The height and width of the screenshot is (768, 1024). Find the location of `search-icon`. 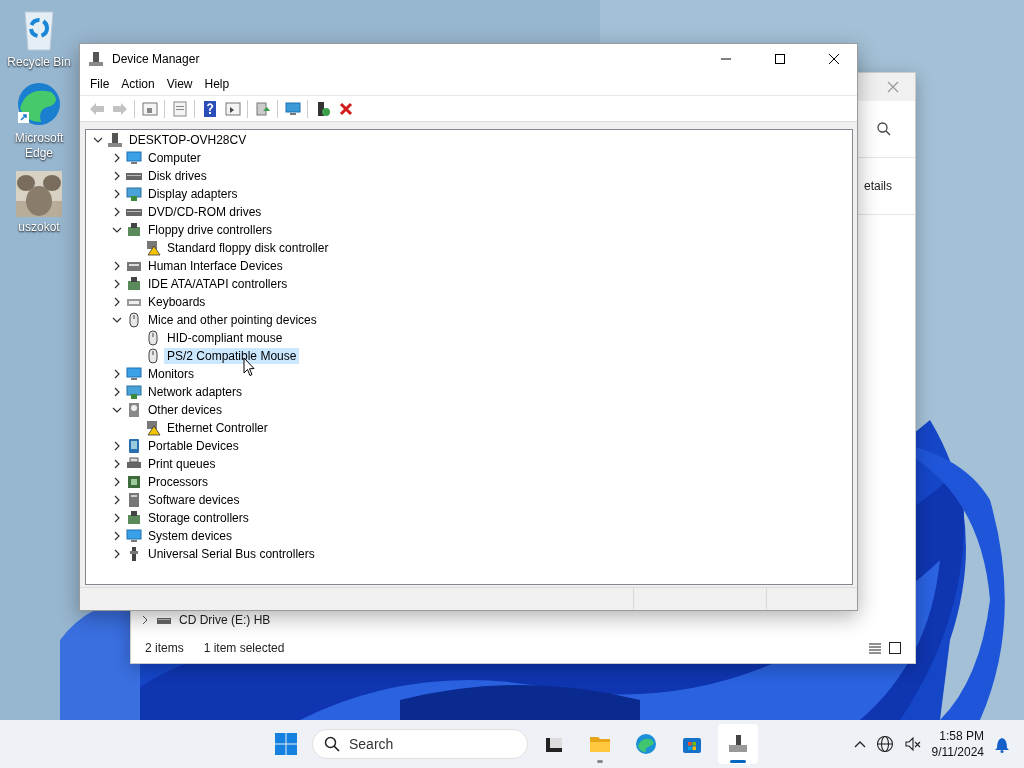

search-icon is located at coordinates (332, 744).